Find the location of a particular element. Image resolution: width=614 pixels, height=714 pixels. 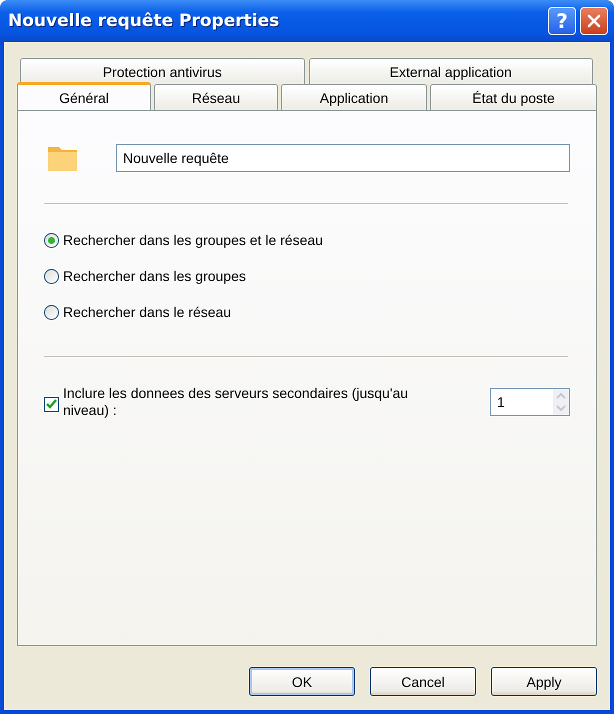

level-spinner: 1 is located at coordinates (530, 402).